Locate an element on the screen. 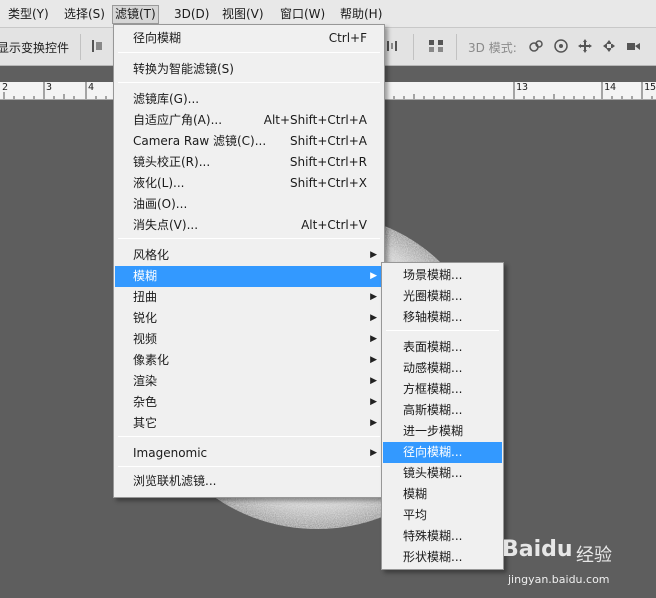  menu-item-camera-raw: Camera Raw 滤镜(C)... Shift+Ctrl+A is located at coordinates (249, 141).